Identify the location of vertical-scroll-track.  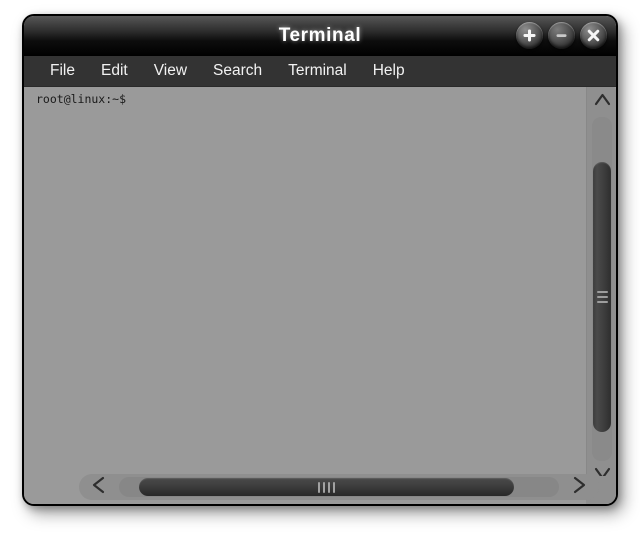
(602, 289).